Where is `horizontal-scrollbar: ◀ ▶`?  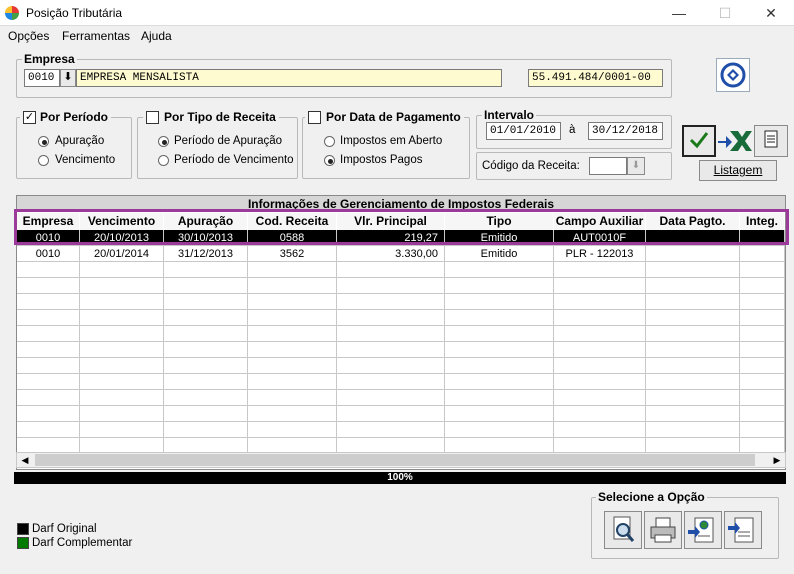
horizontal-scrollbar: ◀ ▶ is located at coordinates (401, 460).